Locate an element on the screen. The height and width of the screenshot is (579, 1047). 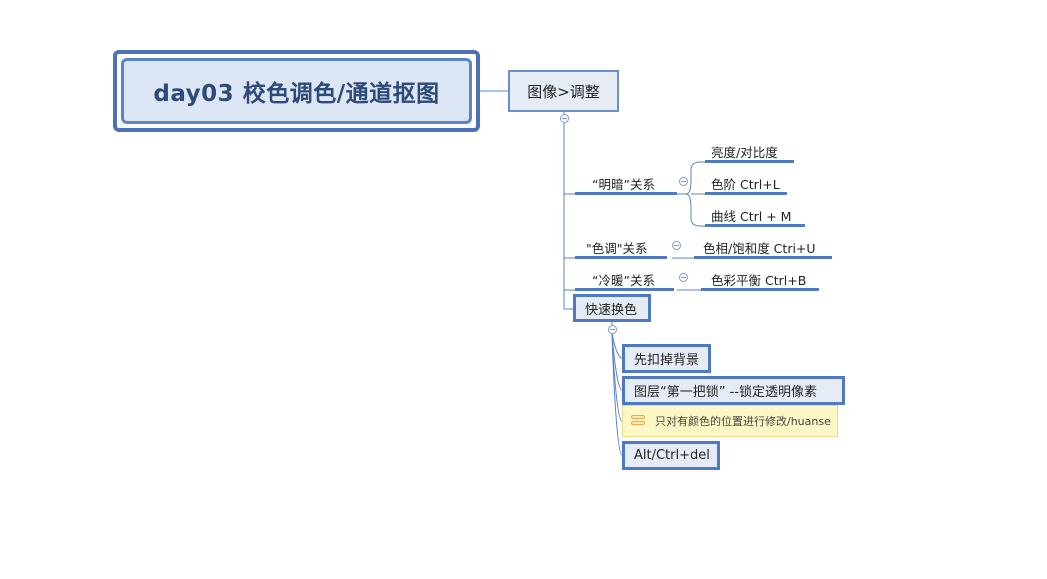
root-topic-inner: day03 校色调色/通道抠图 is located at coordinates (296, 91).